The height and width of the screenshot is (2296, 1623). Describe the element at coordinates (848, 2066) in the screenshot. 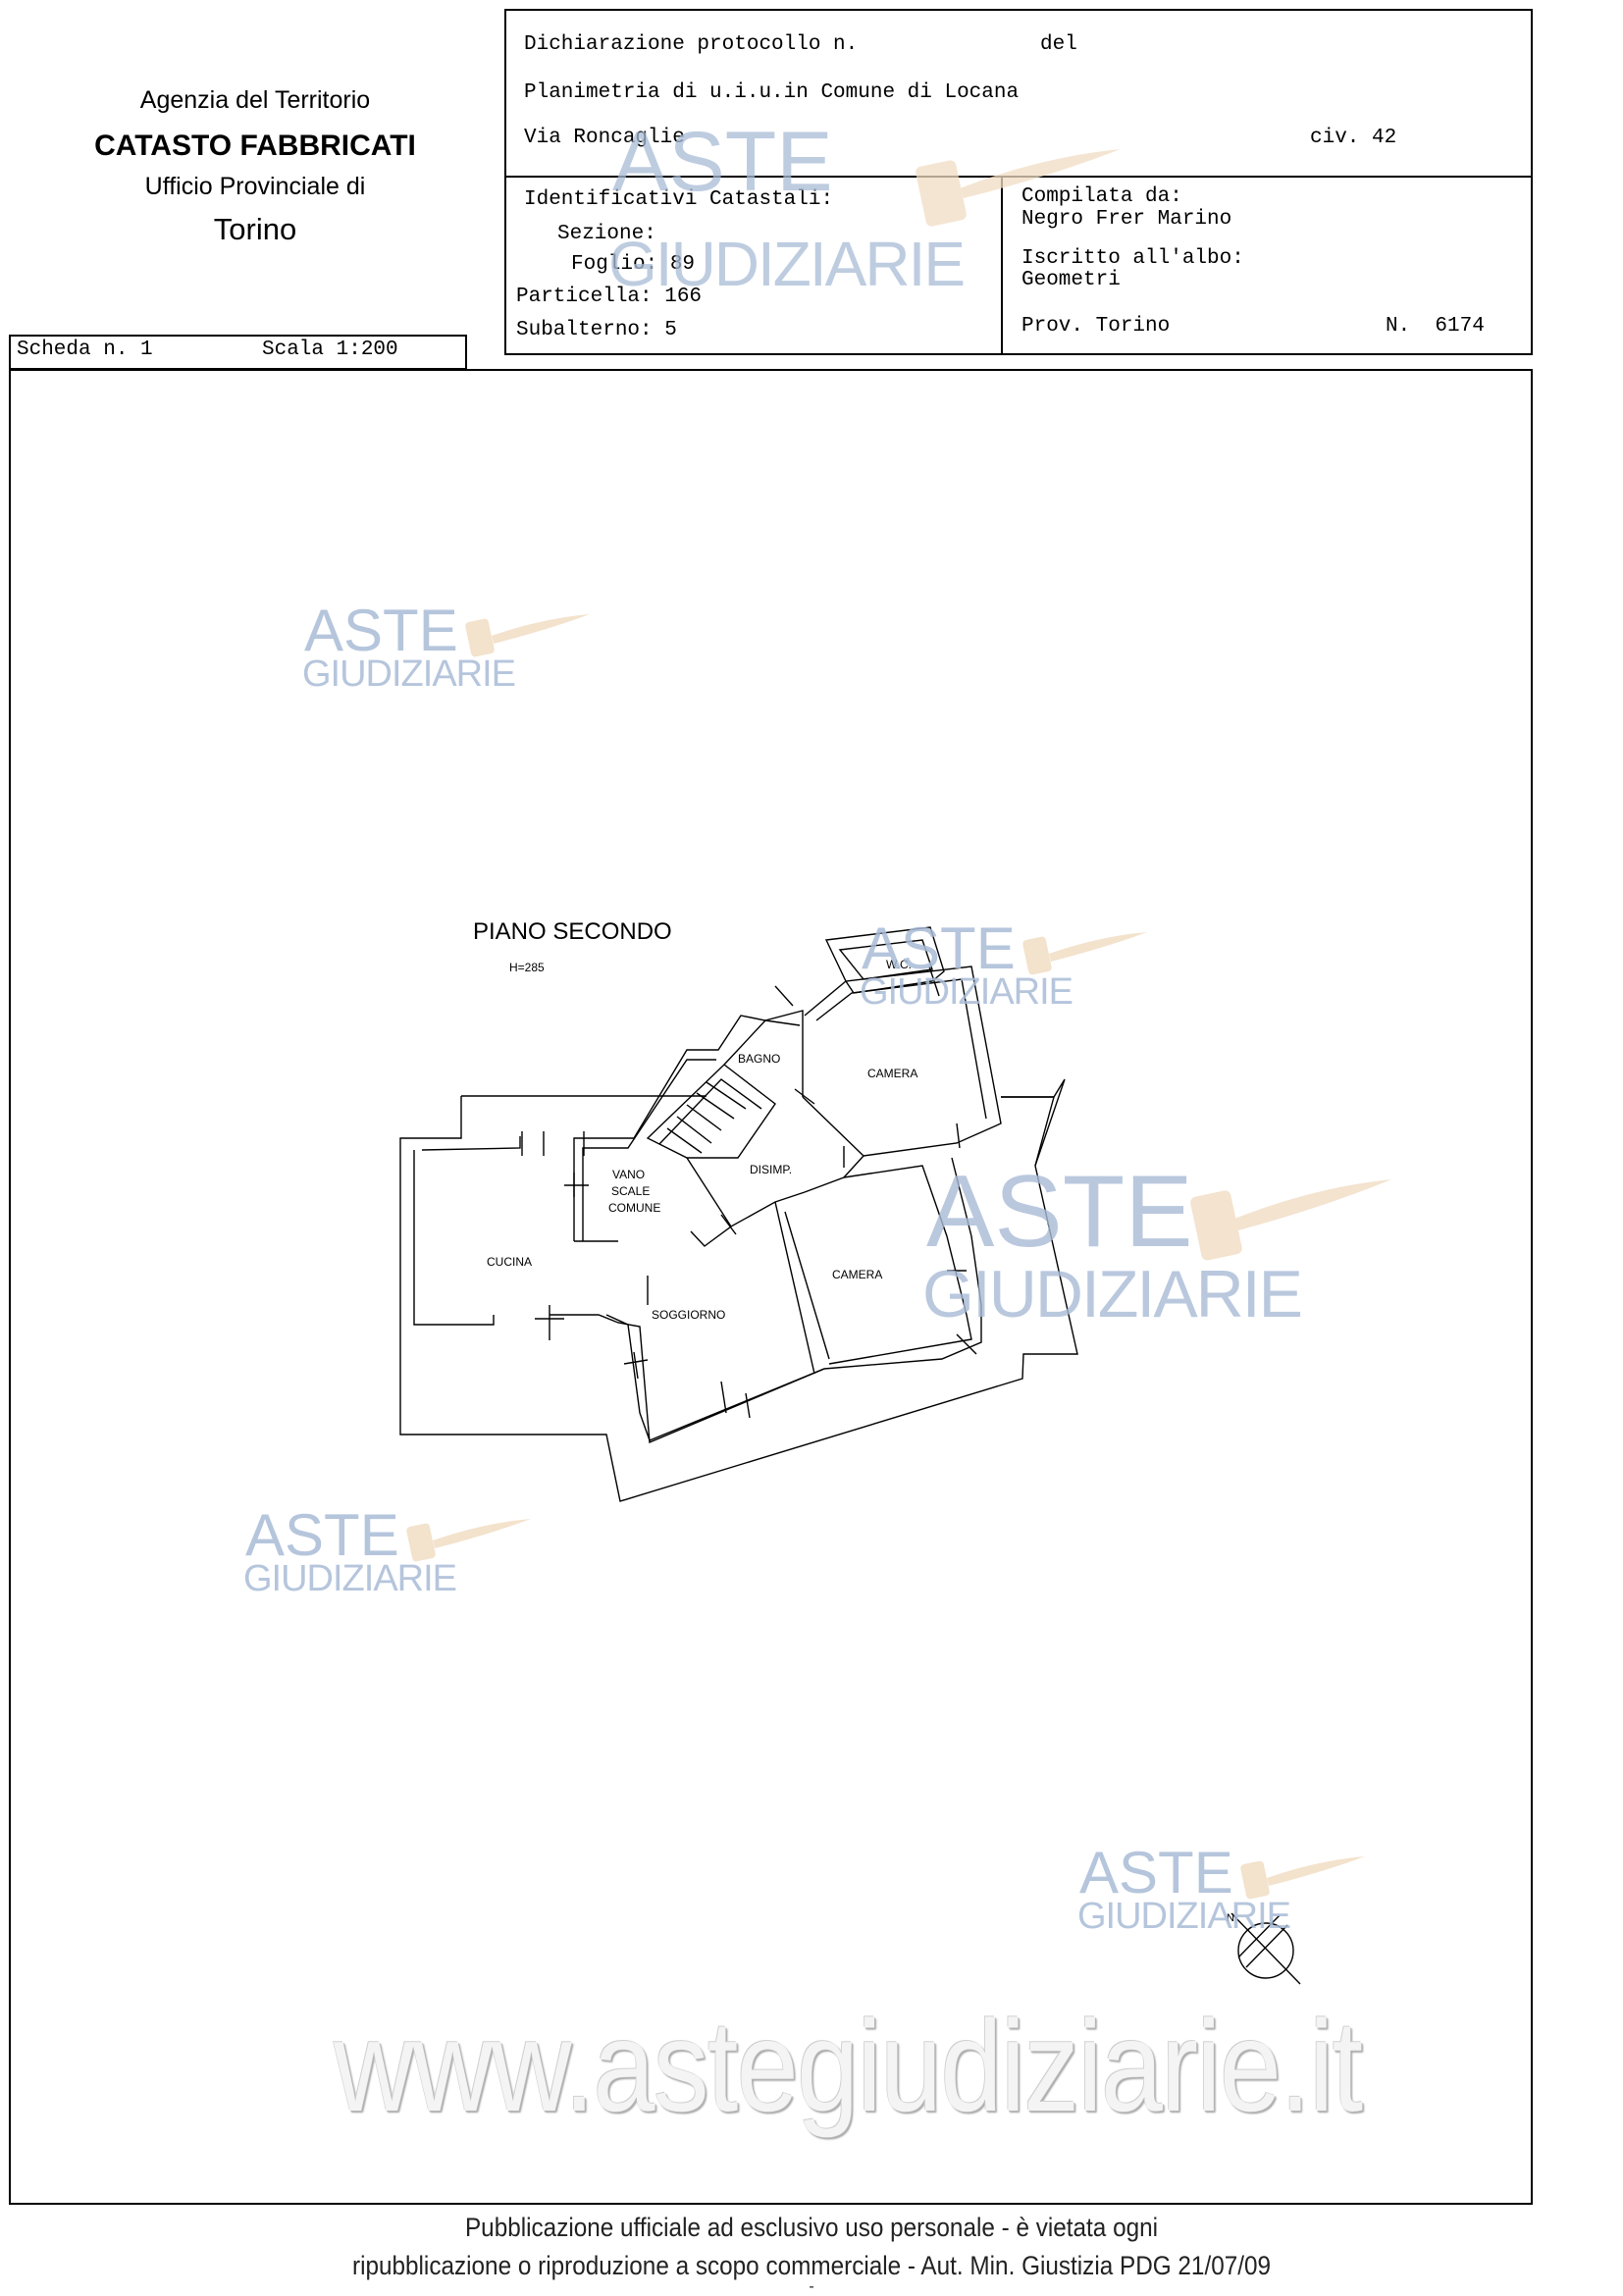

I see `watermark-url: www.astegiudiziarie.it` at that location.